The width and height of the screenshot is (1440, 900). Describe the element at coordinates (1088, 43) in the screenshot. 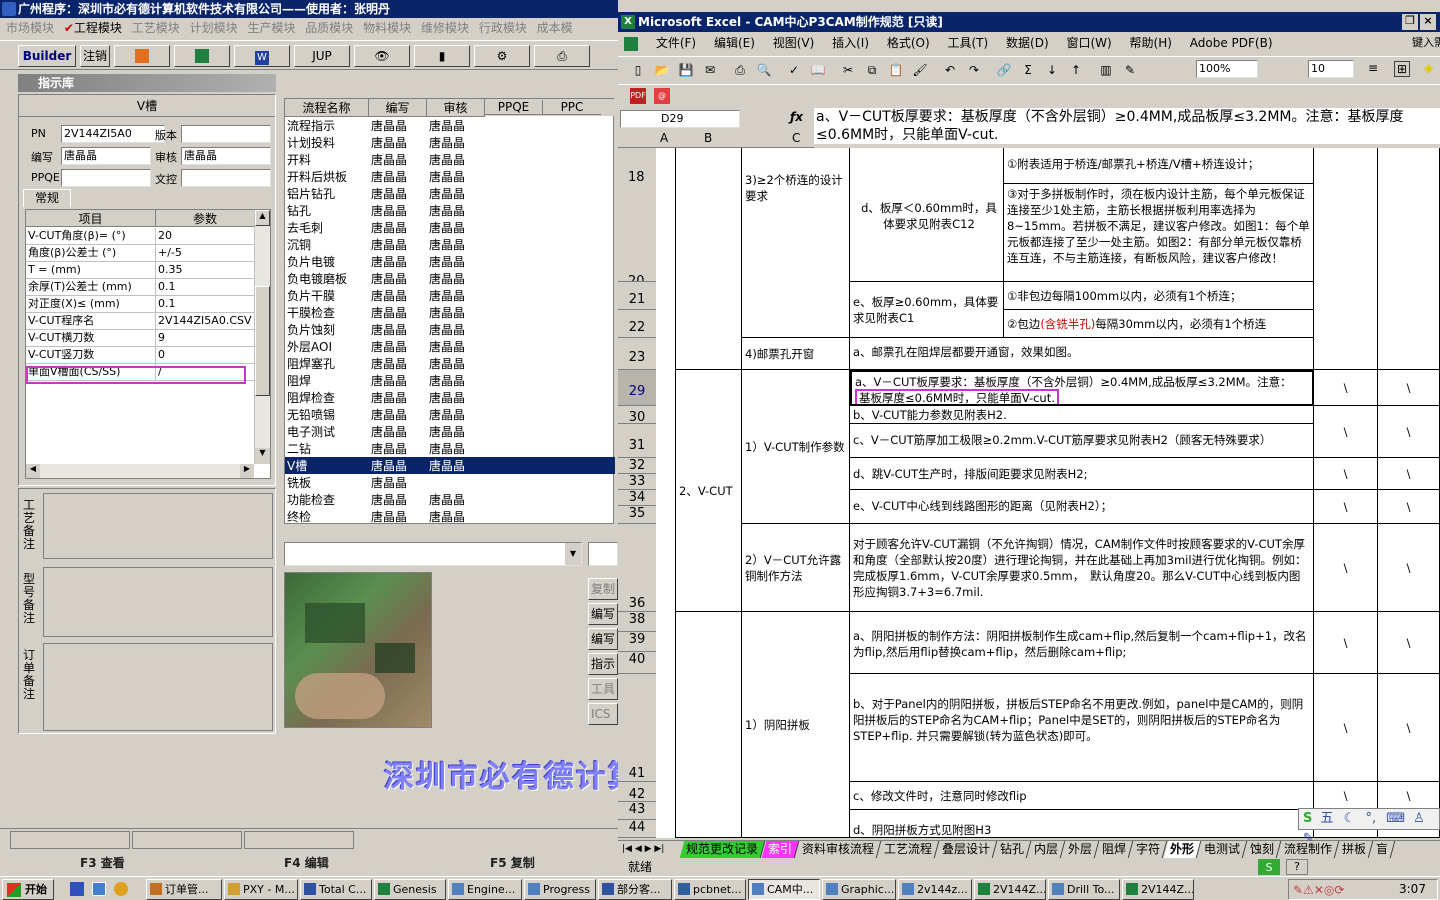

I see `menu-window: 窗口(W)` at that location.